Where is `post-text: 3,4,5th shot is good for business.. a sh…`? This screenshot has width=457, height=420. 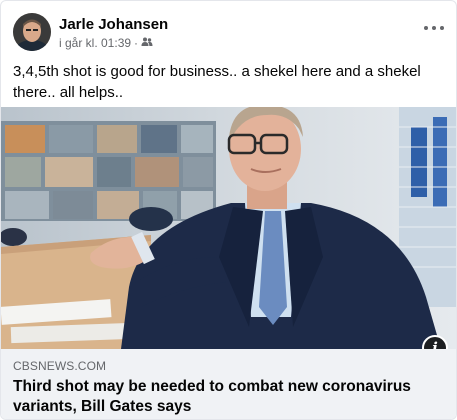 post-text: 3,4,5th shot is good for business.. a sh… is located at coordinates (217, 82).